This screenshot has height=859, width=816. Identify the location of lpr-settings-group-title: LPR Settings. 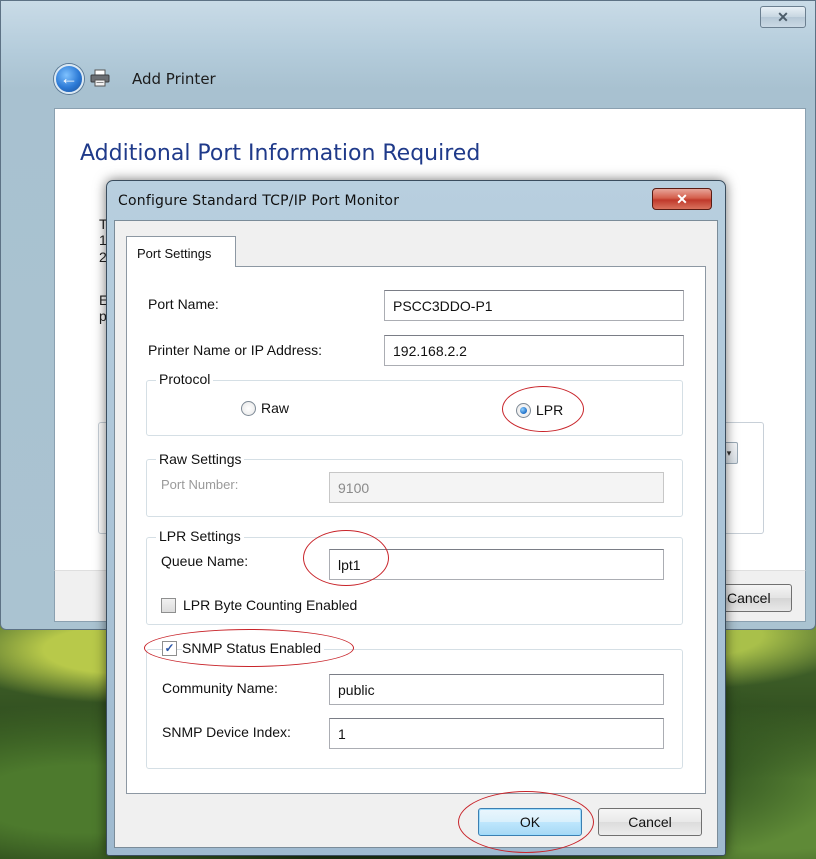
(200, 536).